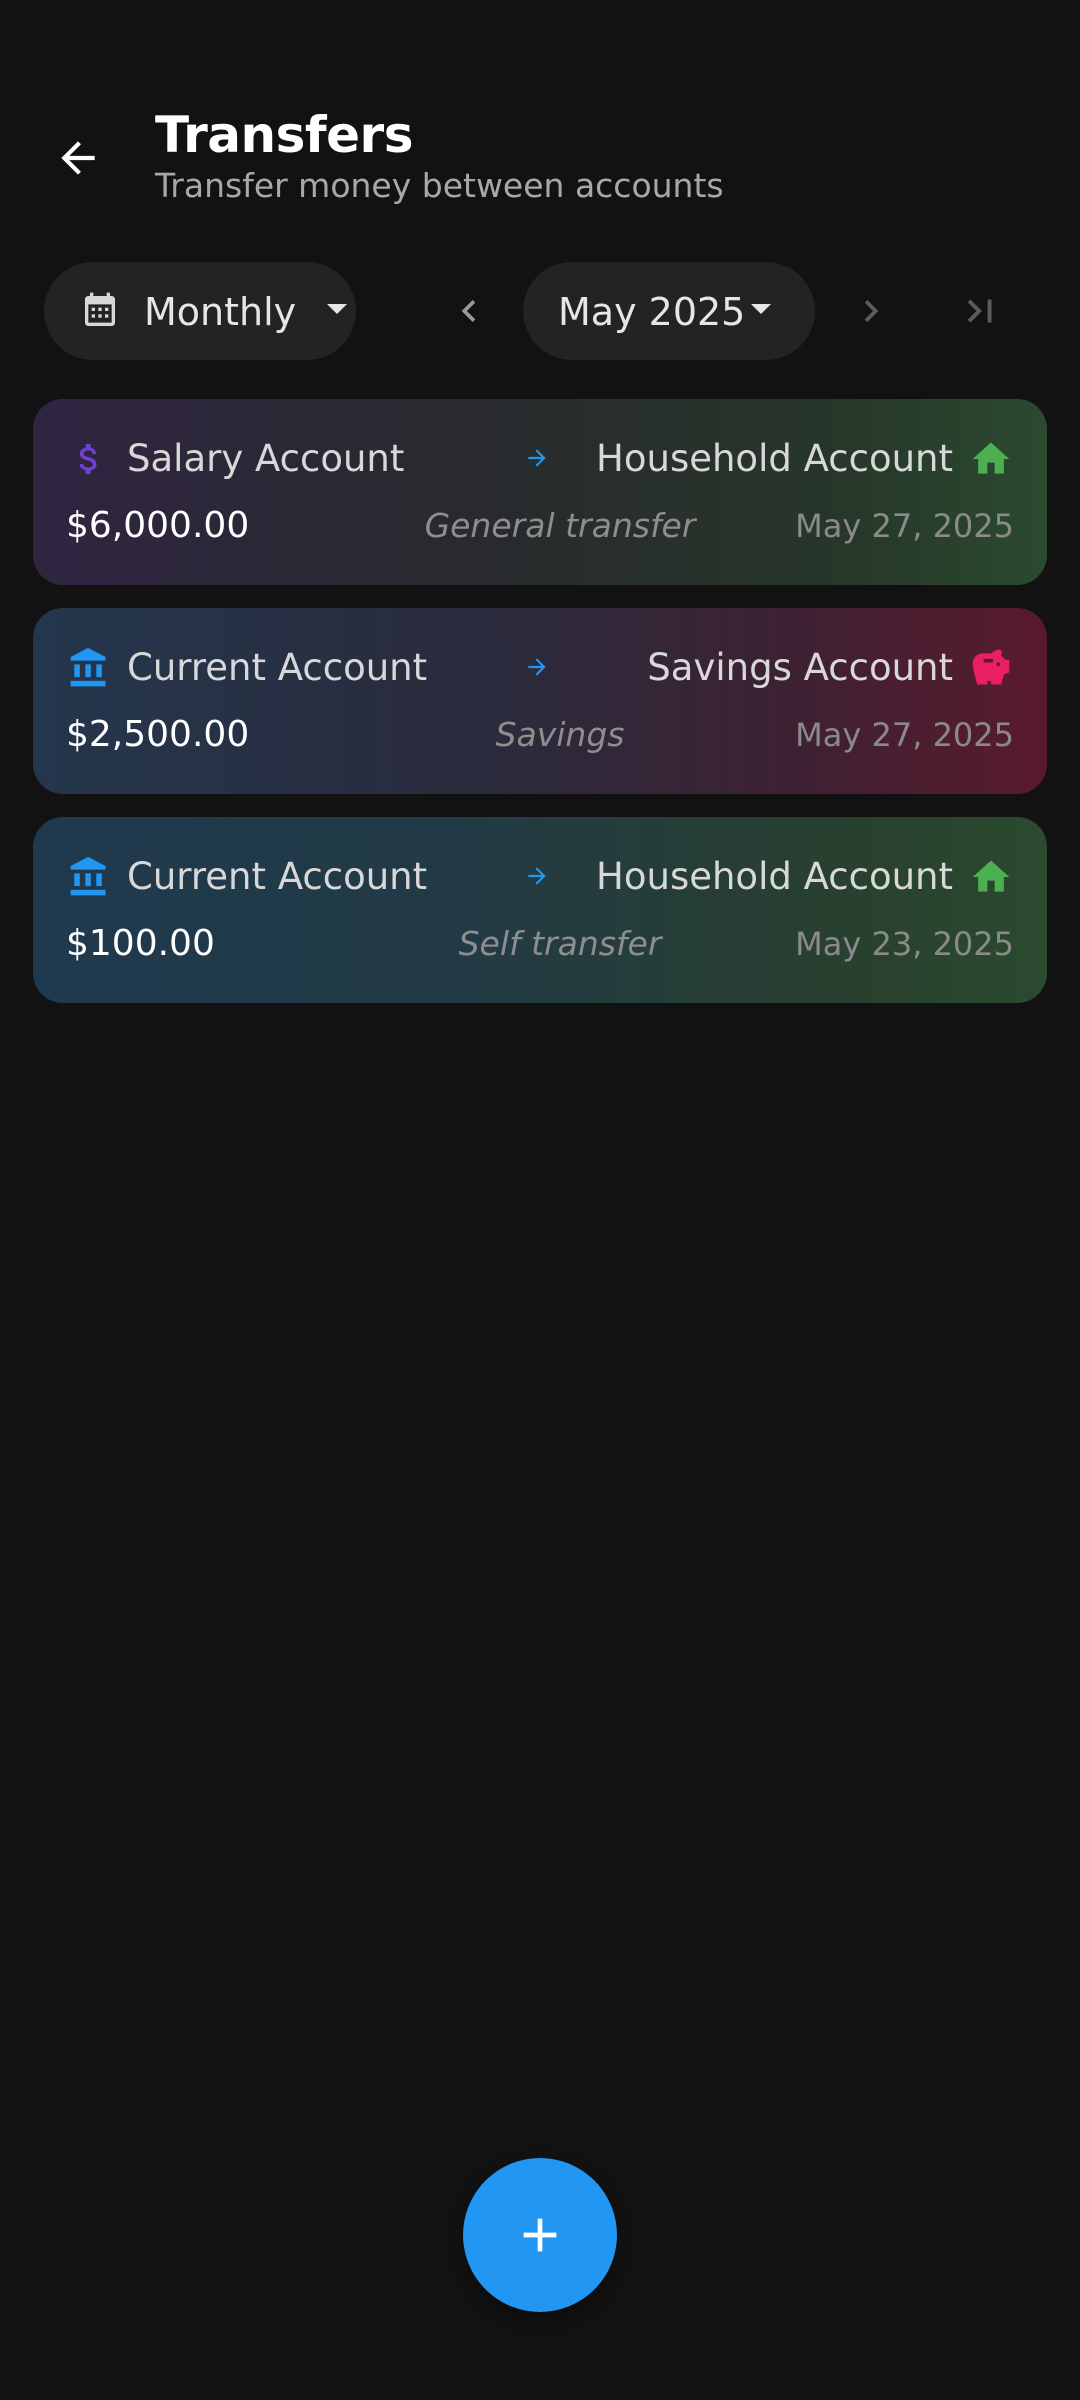  I want to click on add-transfer-button, so click(540, 2235).